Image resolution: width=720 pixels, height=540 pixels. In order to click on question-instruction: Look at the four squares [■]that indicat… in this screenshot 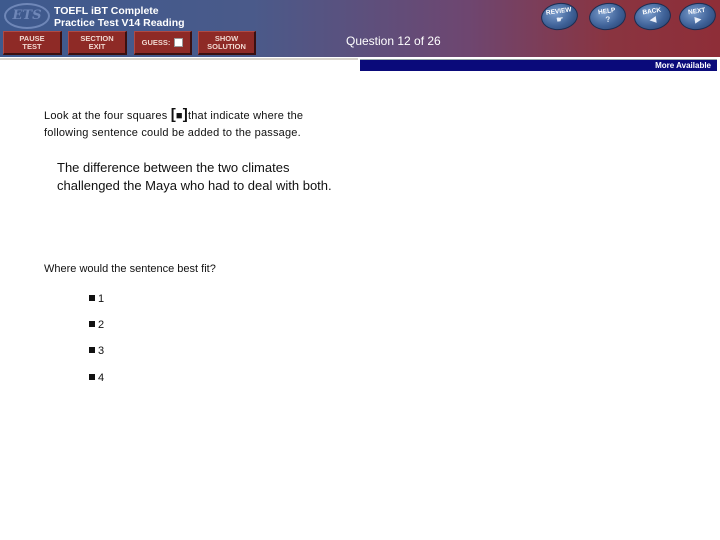, I will do `click(189, 124)`.